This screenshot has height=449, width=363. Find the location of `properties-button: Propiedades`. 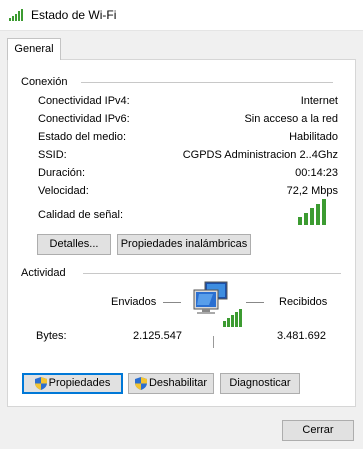

properties-button: Propiedades is located at coordinates (72, 383).